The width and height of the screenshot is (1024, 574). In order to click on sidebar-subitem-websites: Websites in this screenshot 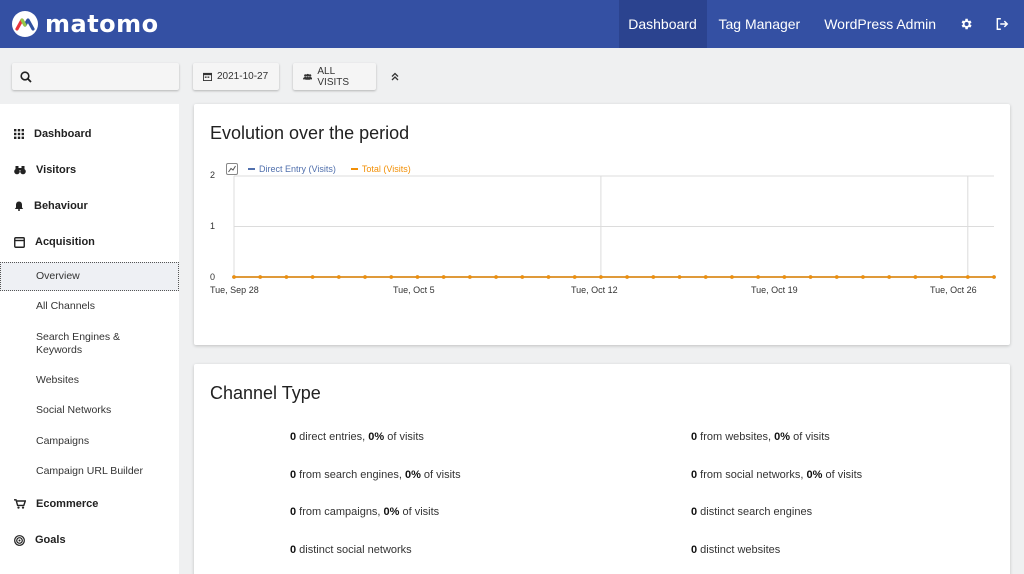, I will do `click(57, 380)`.